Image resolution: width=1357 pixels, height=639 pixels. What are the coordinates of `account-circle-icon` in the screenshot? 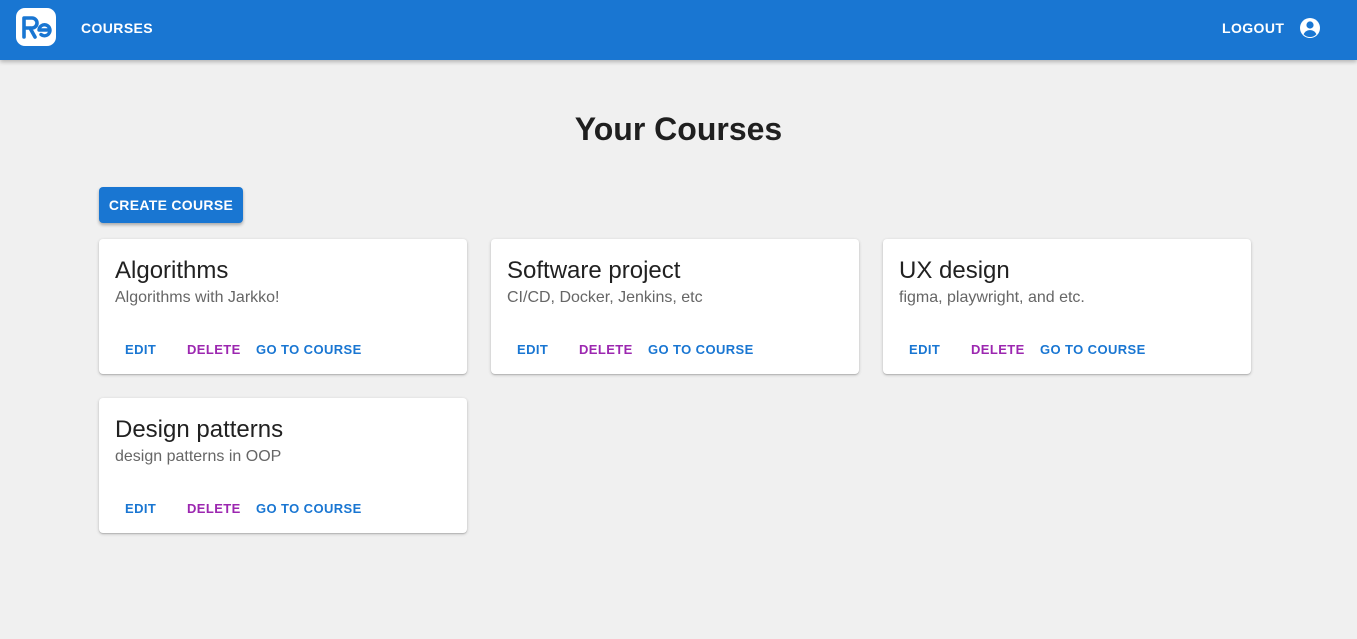 It's located at (1310, 28).